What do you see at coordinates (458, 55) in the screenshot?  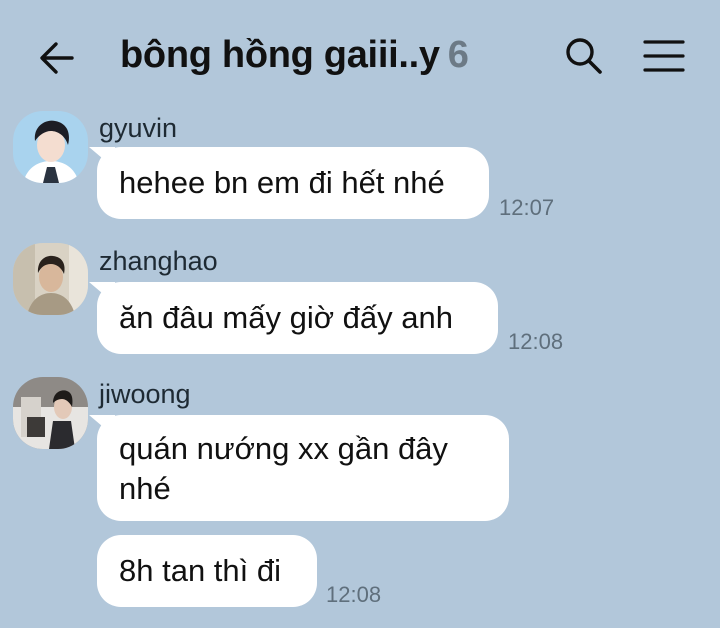 I see `member-count: 6` at bounding box center [458, 55].